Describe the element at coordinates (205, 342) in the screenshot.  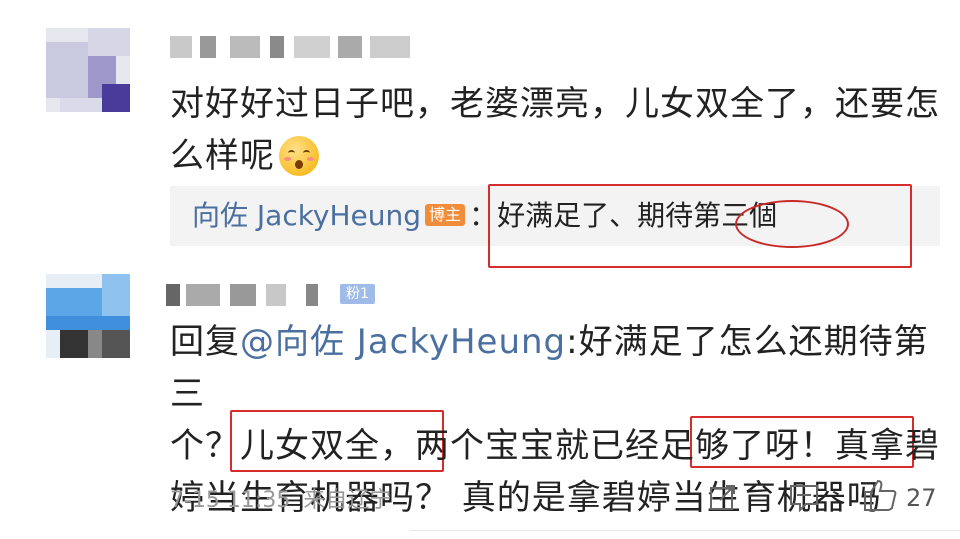
I see `reply-prefix: 回复` at that location.